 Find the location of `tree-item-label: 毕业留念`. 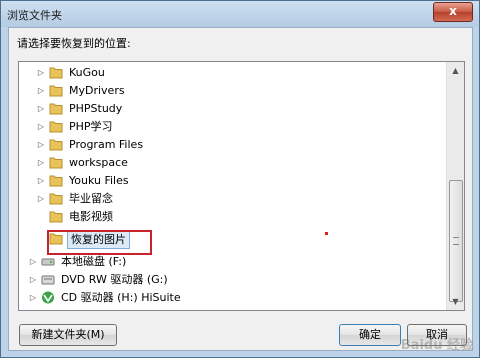

tree-item-label: 毕业留念 is located at coordinates (91, 198).